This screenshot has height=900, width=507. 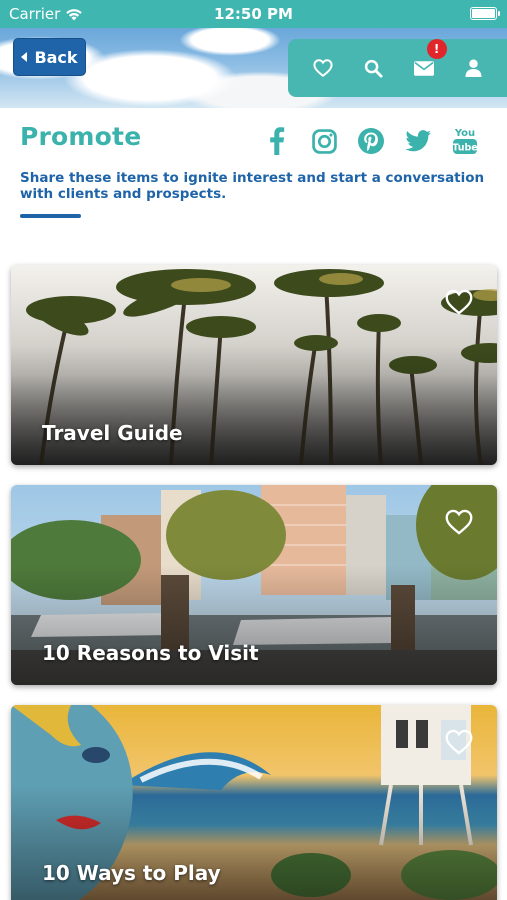 I want to click on twitter-icon, so click(x=418, y=141).